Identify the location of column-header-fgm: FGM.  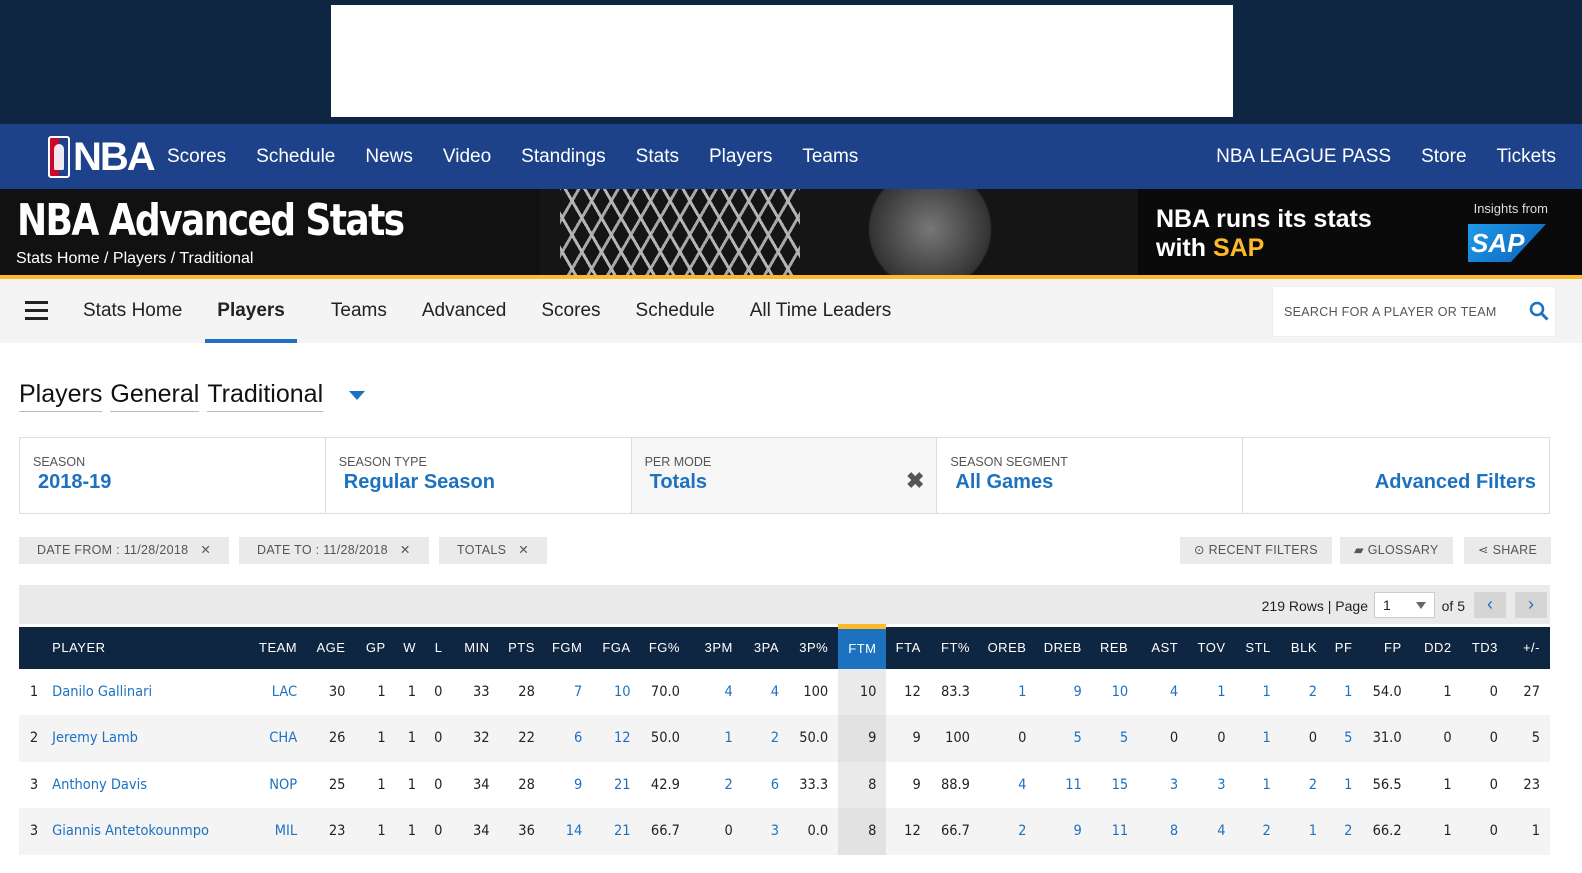
(568, 647).